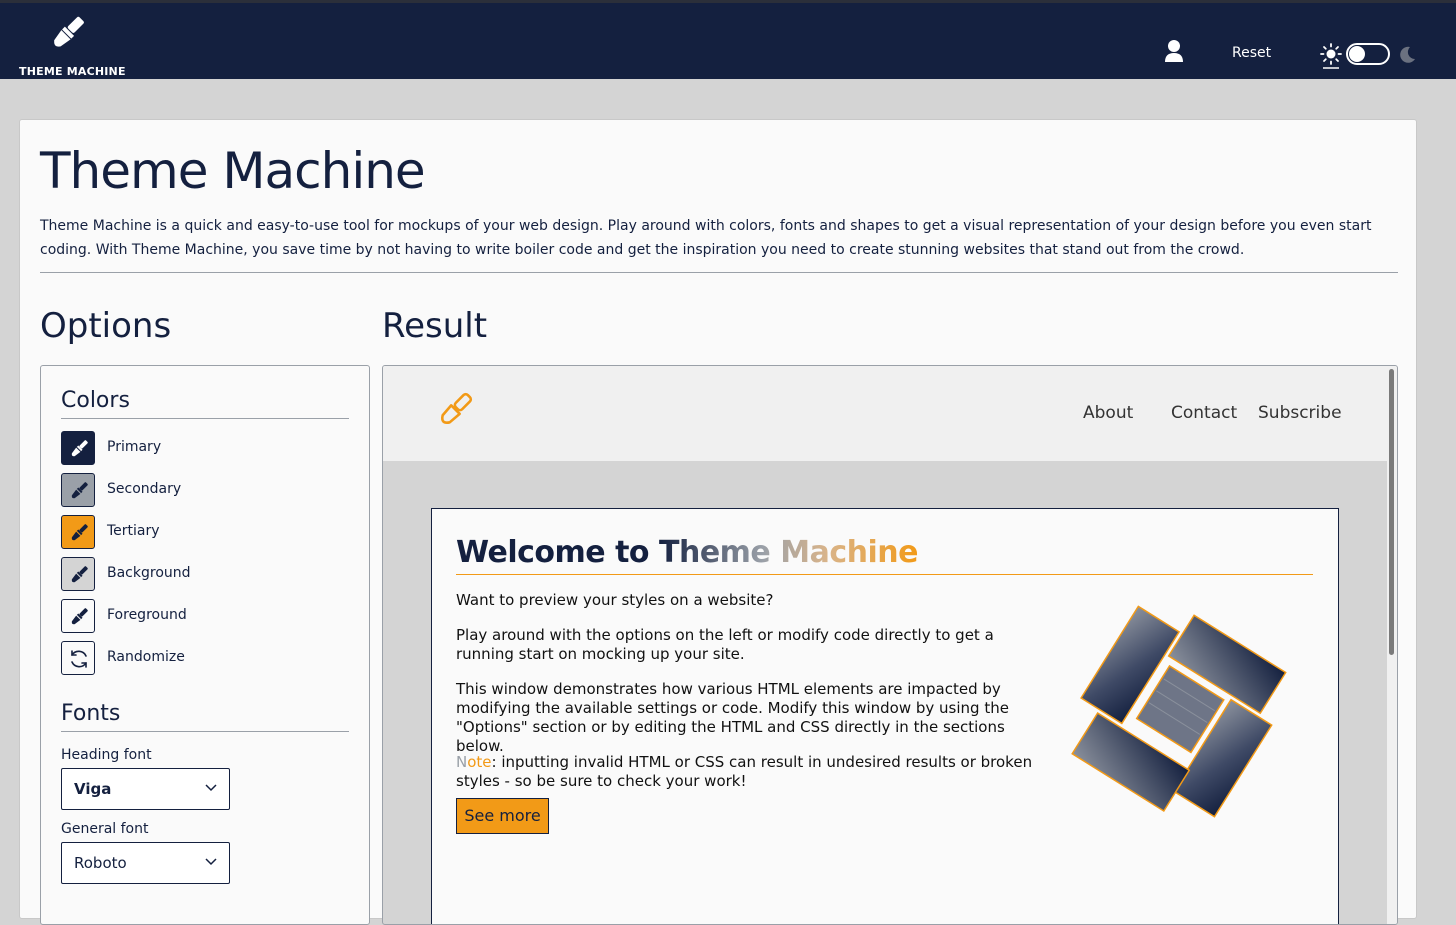 The height and width of the screenshot is (925, 1456). Describe the element at coordinates (95, 400) in the screenshot. I see `colors-title: Colors` at that location.